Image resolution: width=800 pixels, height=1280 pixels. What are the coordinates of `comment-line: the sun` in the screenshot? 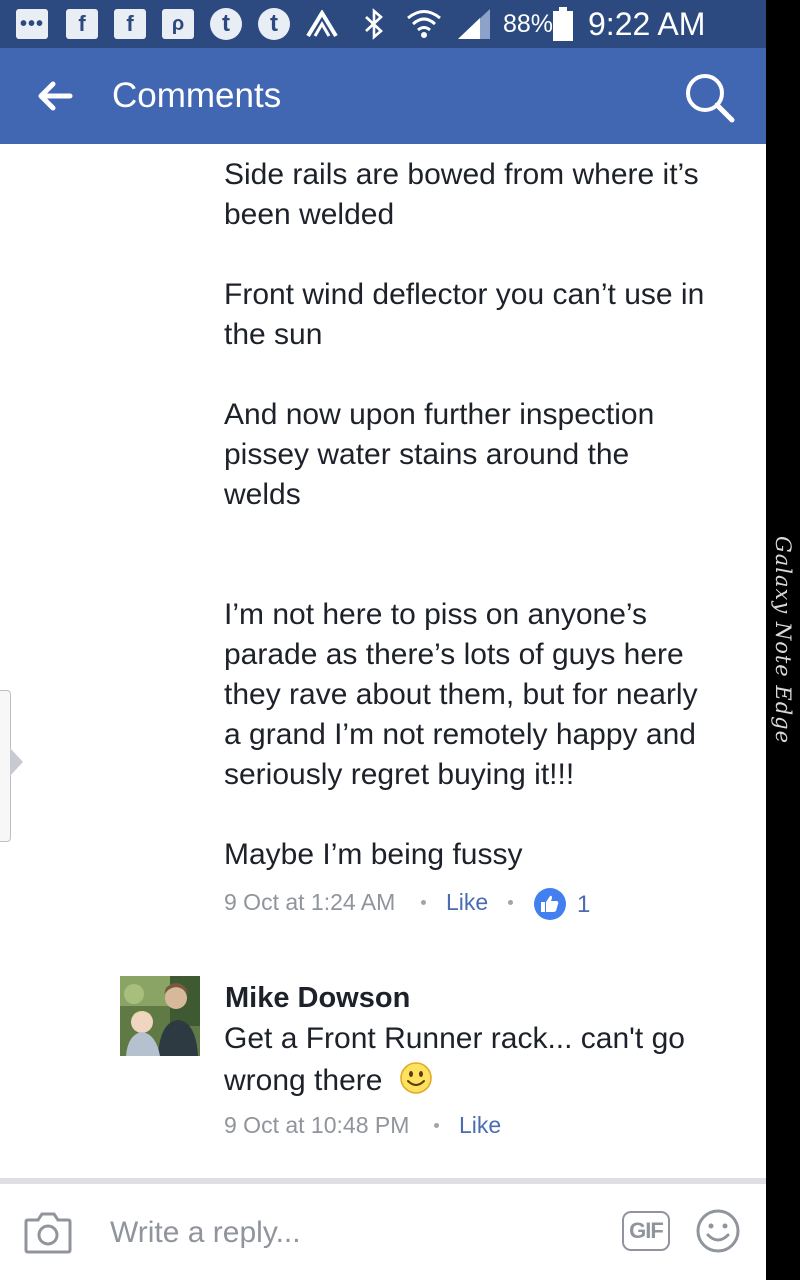 It's located at (273, 334).